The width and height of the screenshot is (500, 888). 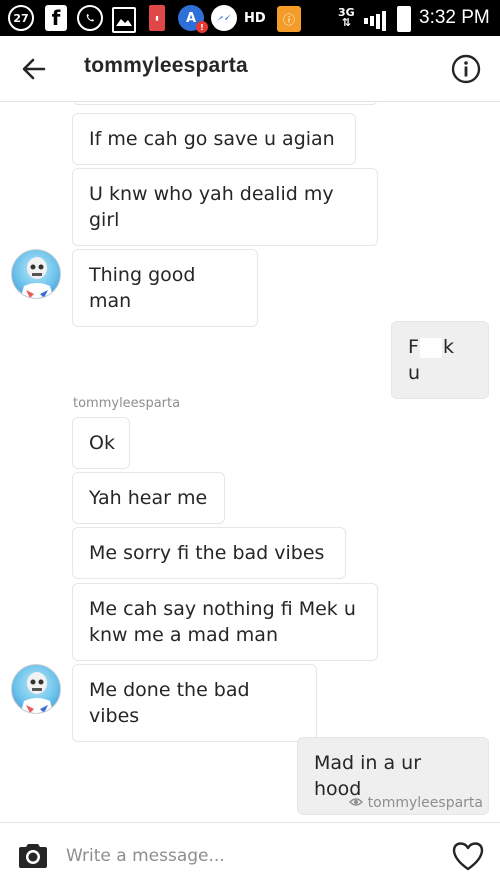 What do you see at coordinates (142, 288) in the screenshot?
I see `message-text: Thing good man` at bounding box center [142, 288].